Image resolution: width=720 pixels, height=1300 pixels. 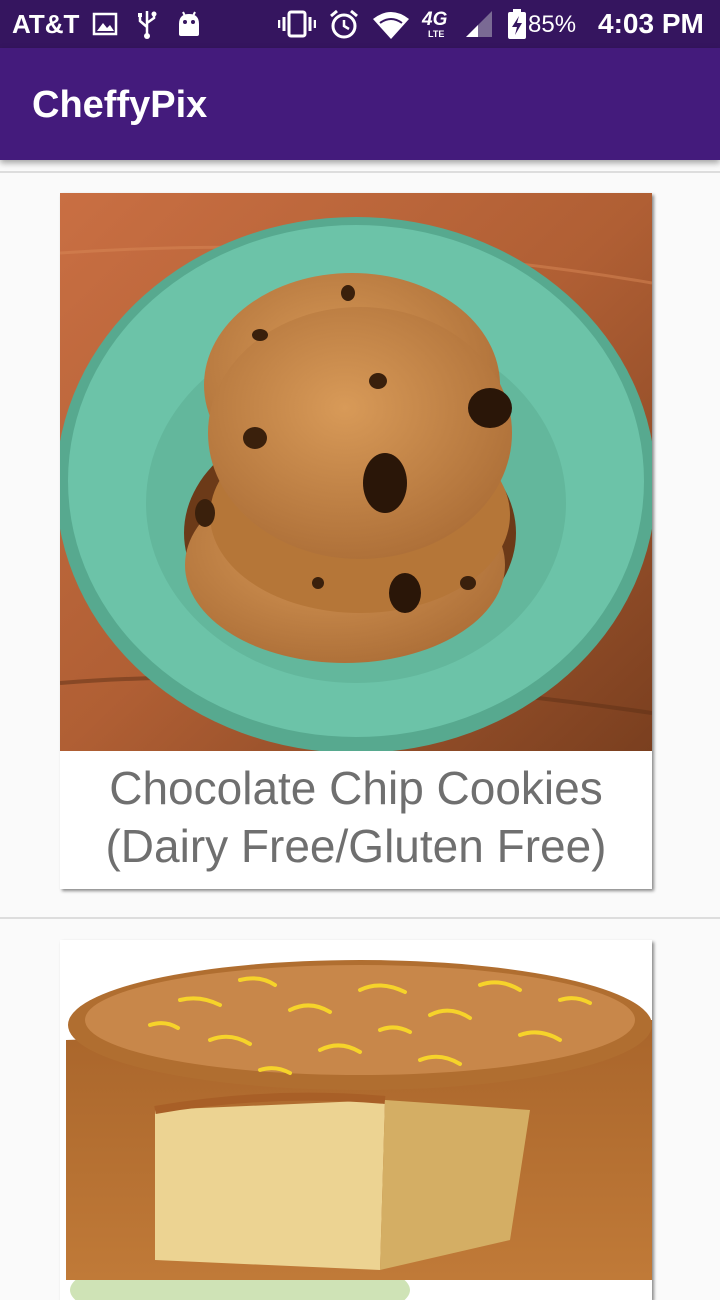 What do you see at coordinates (344, 24) in the screenshot?
I see `alarm-icon` at bounding box center [344, 24].